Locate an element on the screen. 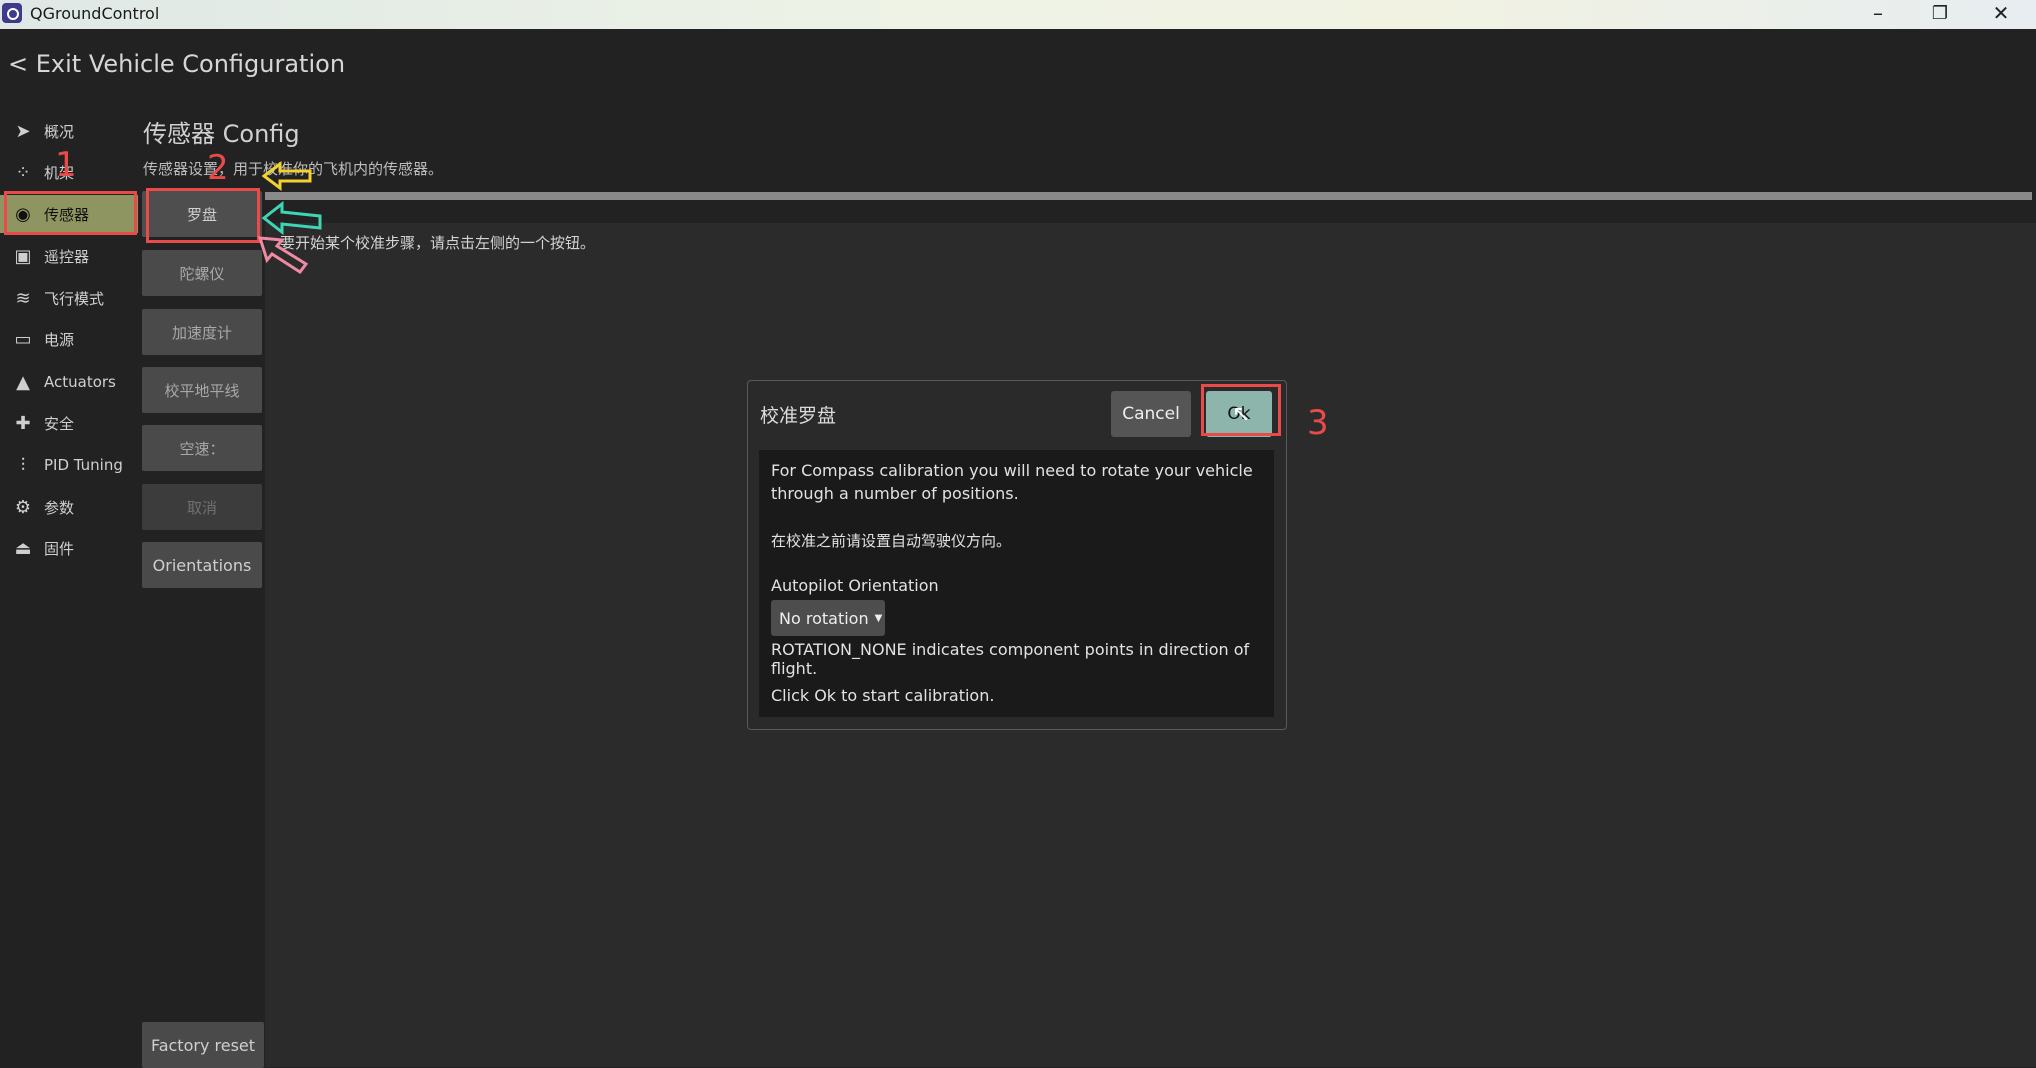 This screenshot has height=1068, width=2036. sidebar-item-label: 飞行模式 is located at coordinates (74, 298).